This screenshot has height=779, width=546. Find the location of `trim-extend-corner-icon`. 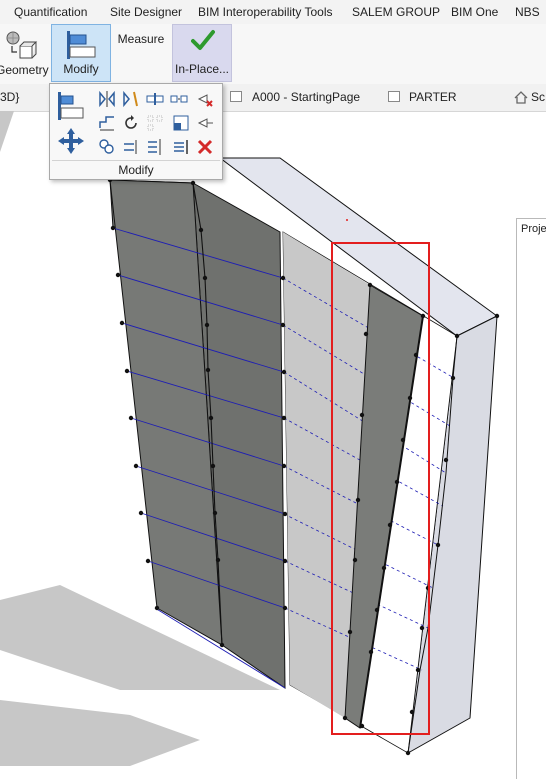

trim-extend-corner-icon is located at coordinates (181, 147).